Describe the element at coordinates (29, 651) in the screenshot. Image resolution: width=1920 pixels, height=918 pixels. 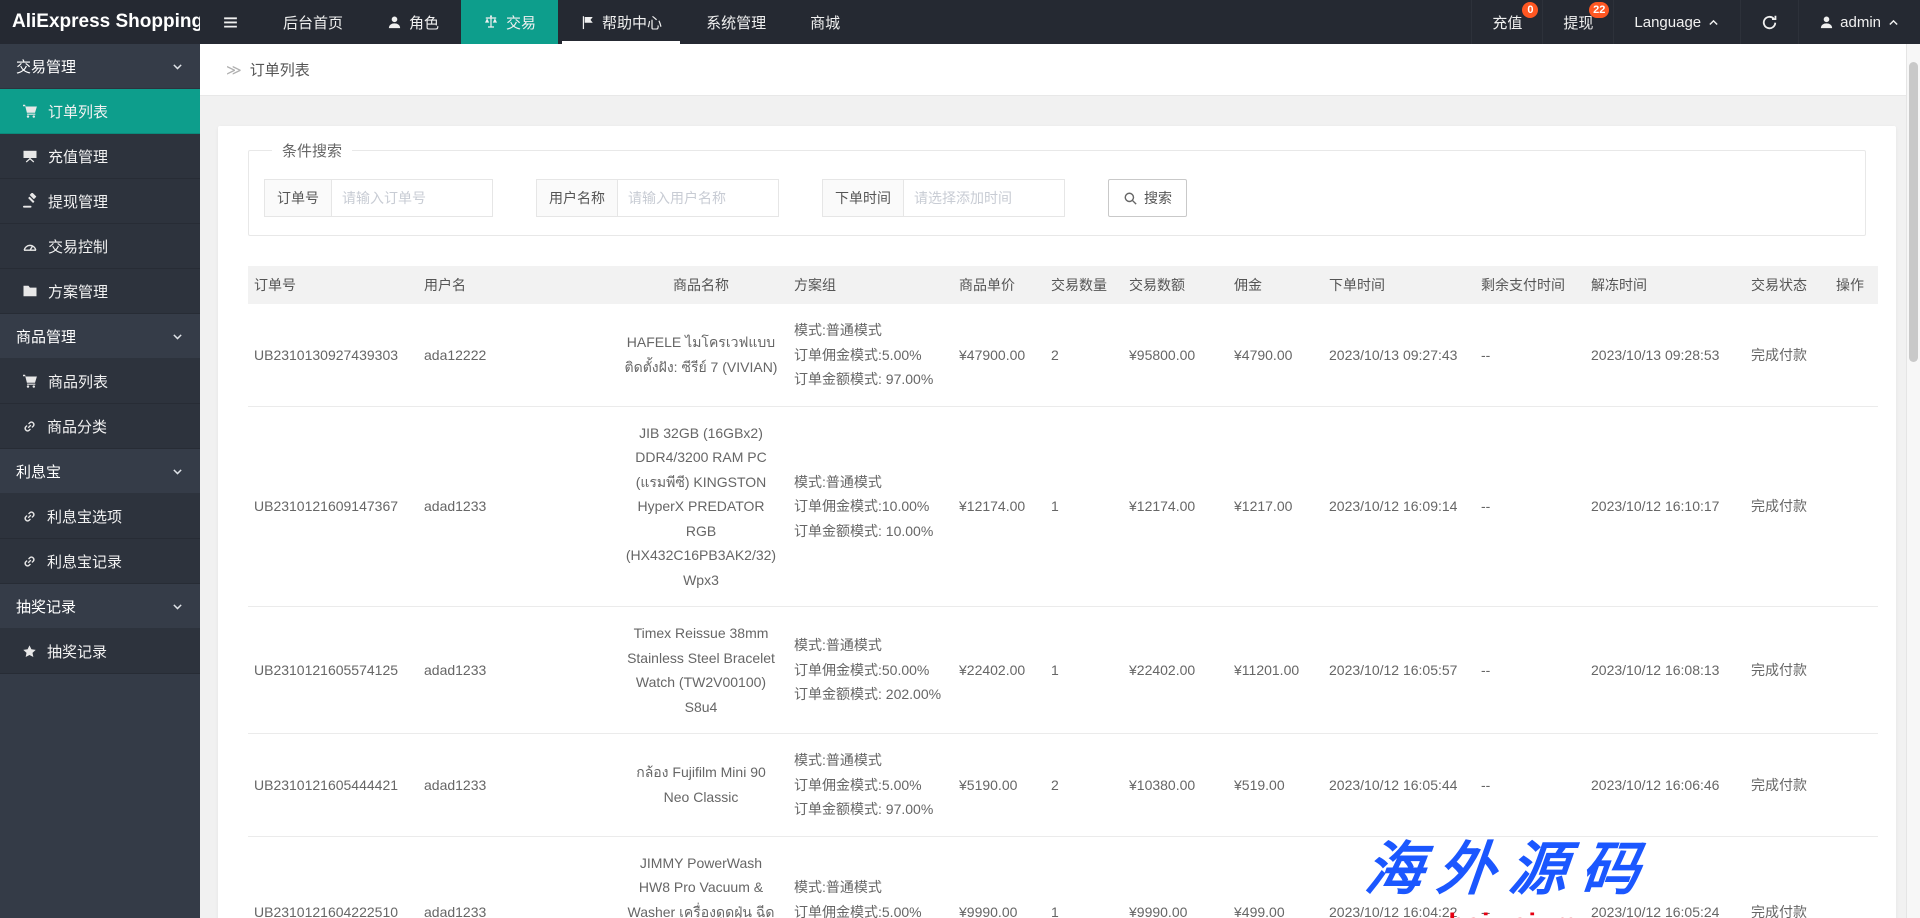
I see `star-icon` at that location.